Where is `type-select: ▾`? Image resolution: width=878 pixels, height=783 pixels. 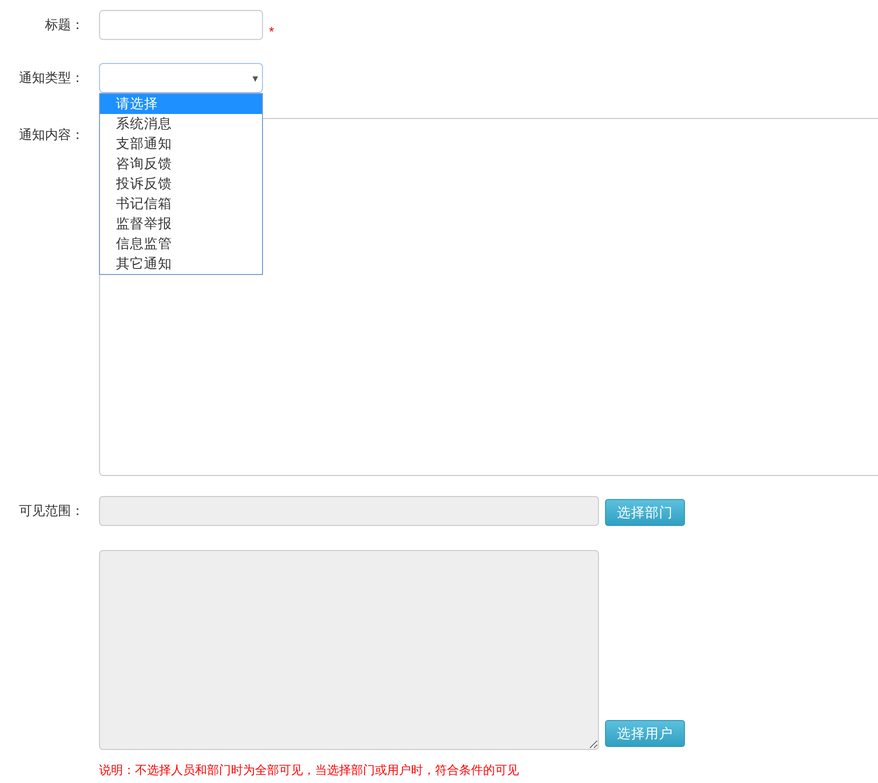 type-select: ▾ is located at coordinates (181, 78).